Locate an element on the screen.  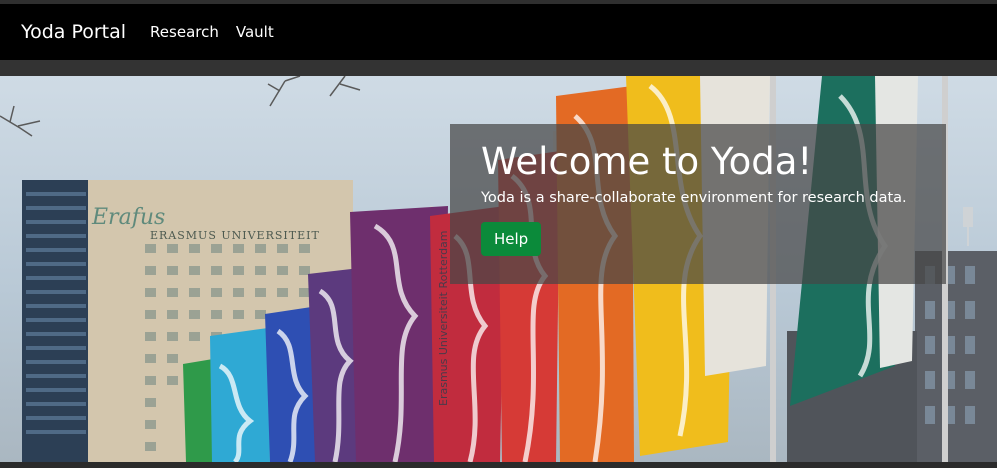
help-button: Help is located at coordinates (511, 239).